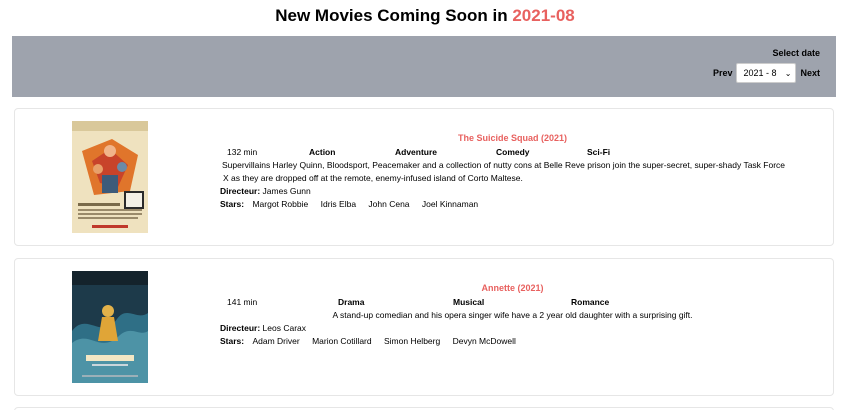 The height and width of the screenshot is (410, 850). Describe the element at coordinates (512, 288) in the screenshot. I see `movie-title-link: Annette (2021)` at that location.